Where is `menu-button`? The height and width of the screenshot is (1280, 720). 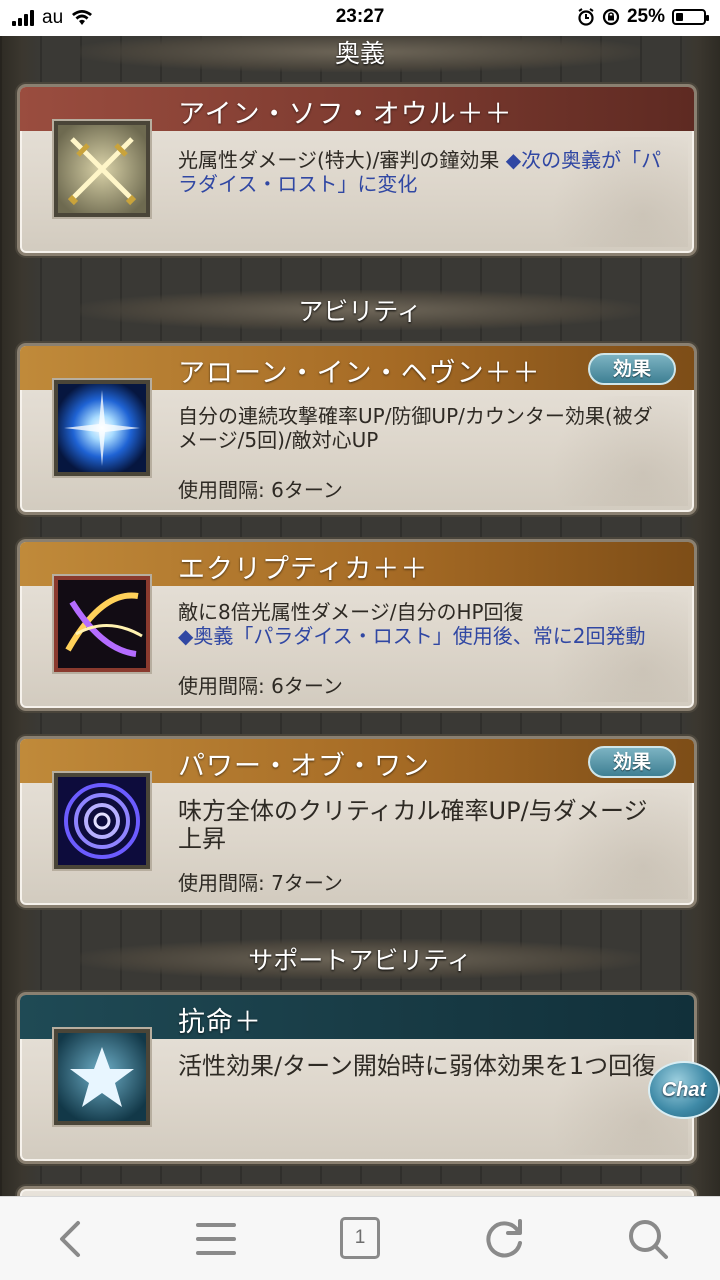 menu-button is located at coordinates (216, 1239).